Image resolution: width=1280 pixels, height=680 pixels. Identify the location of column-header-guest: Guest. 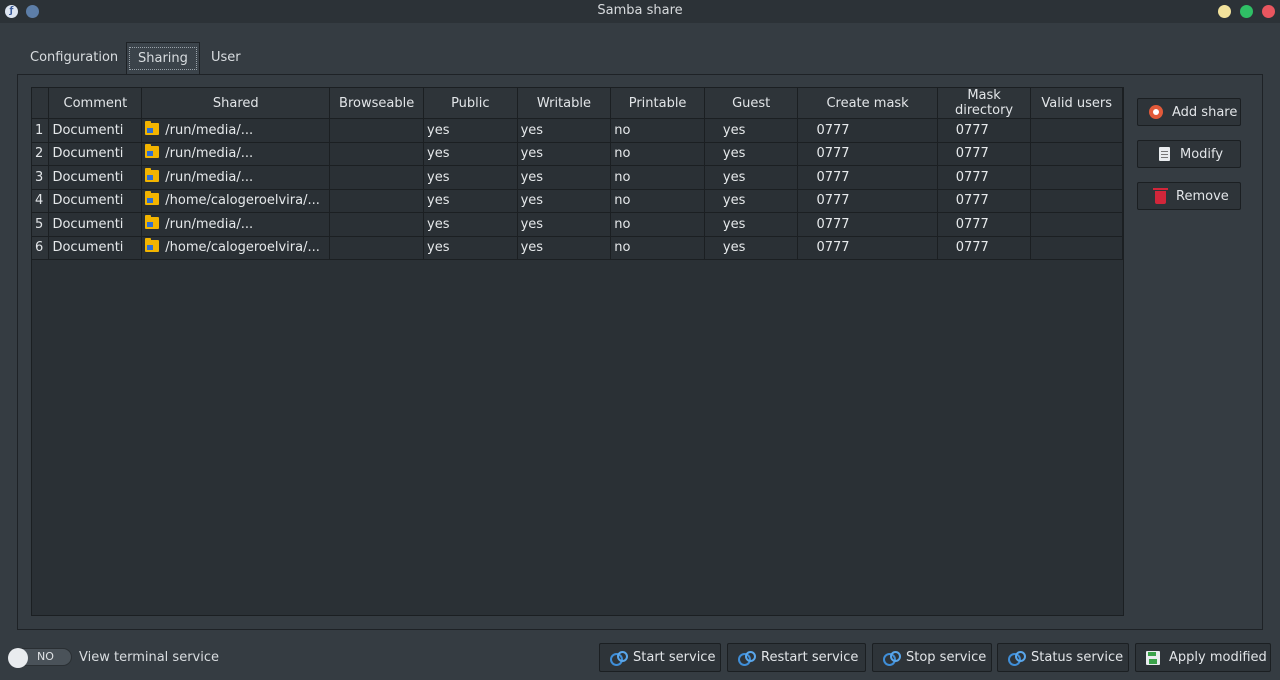
(751, 103).